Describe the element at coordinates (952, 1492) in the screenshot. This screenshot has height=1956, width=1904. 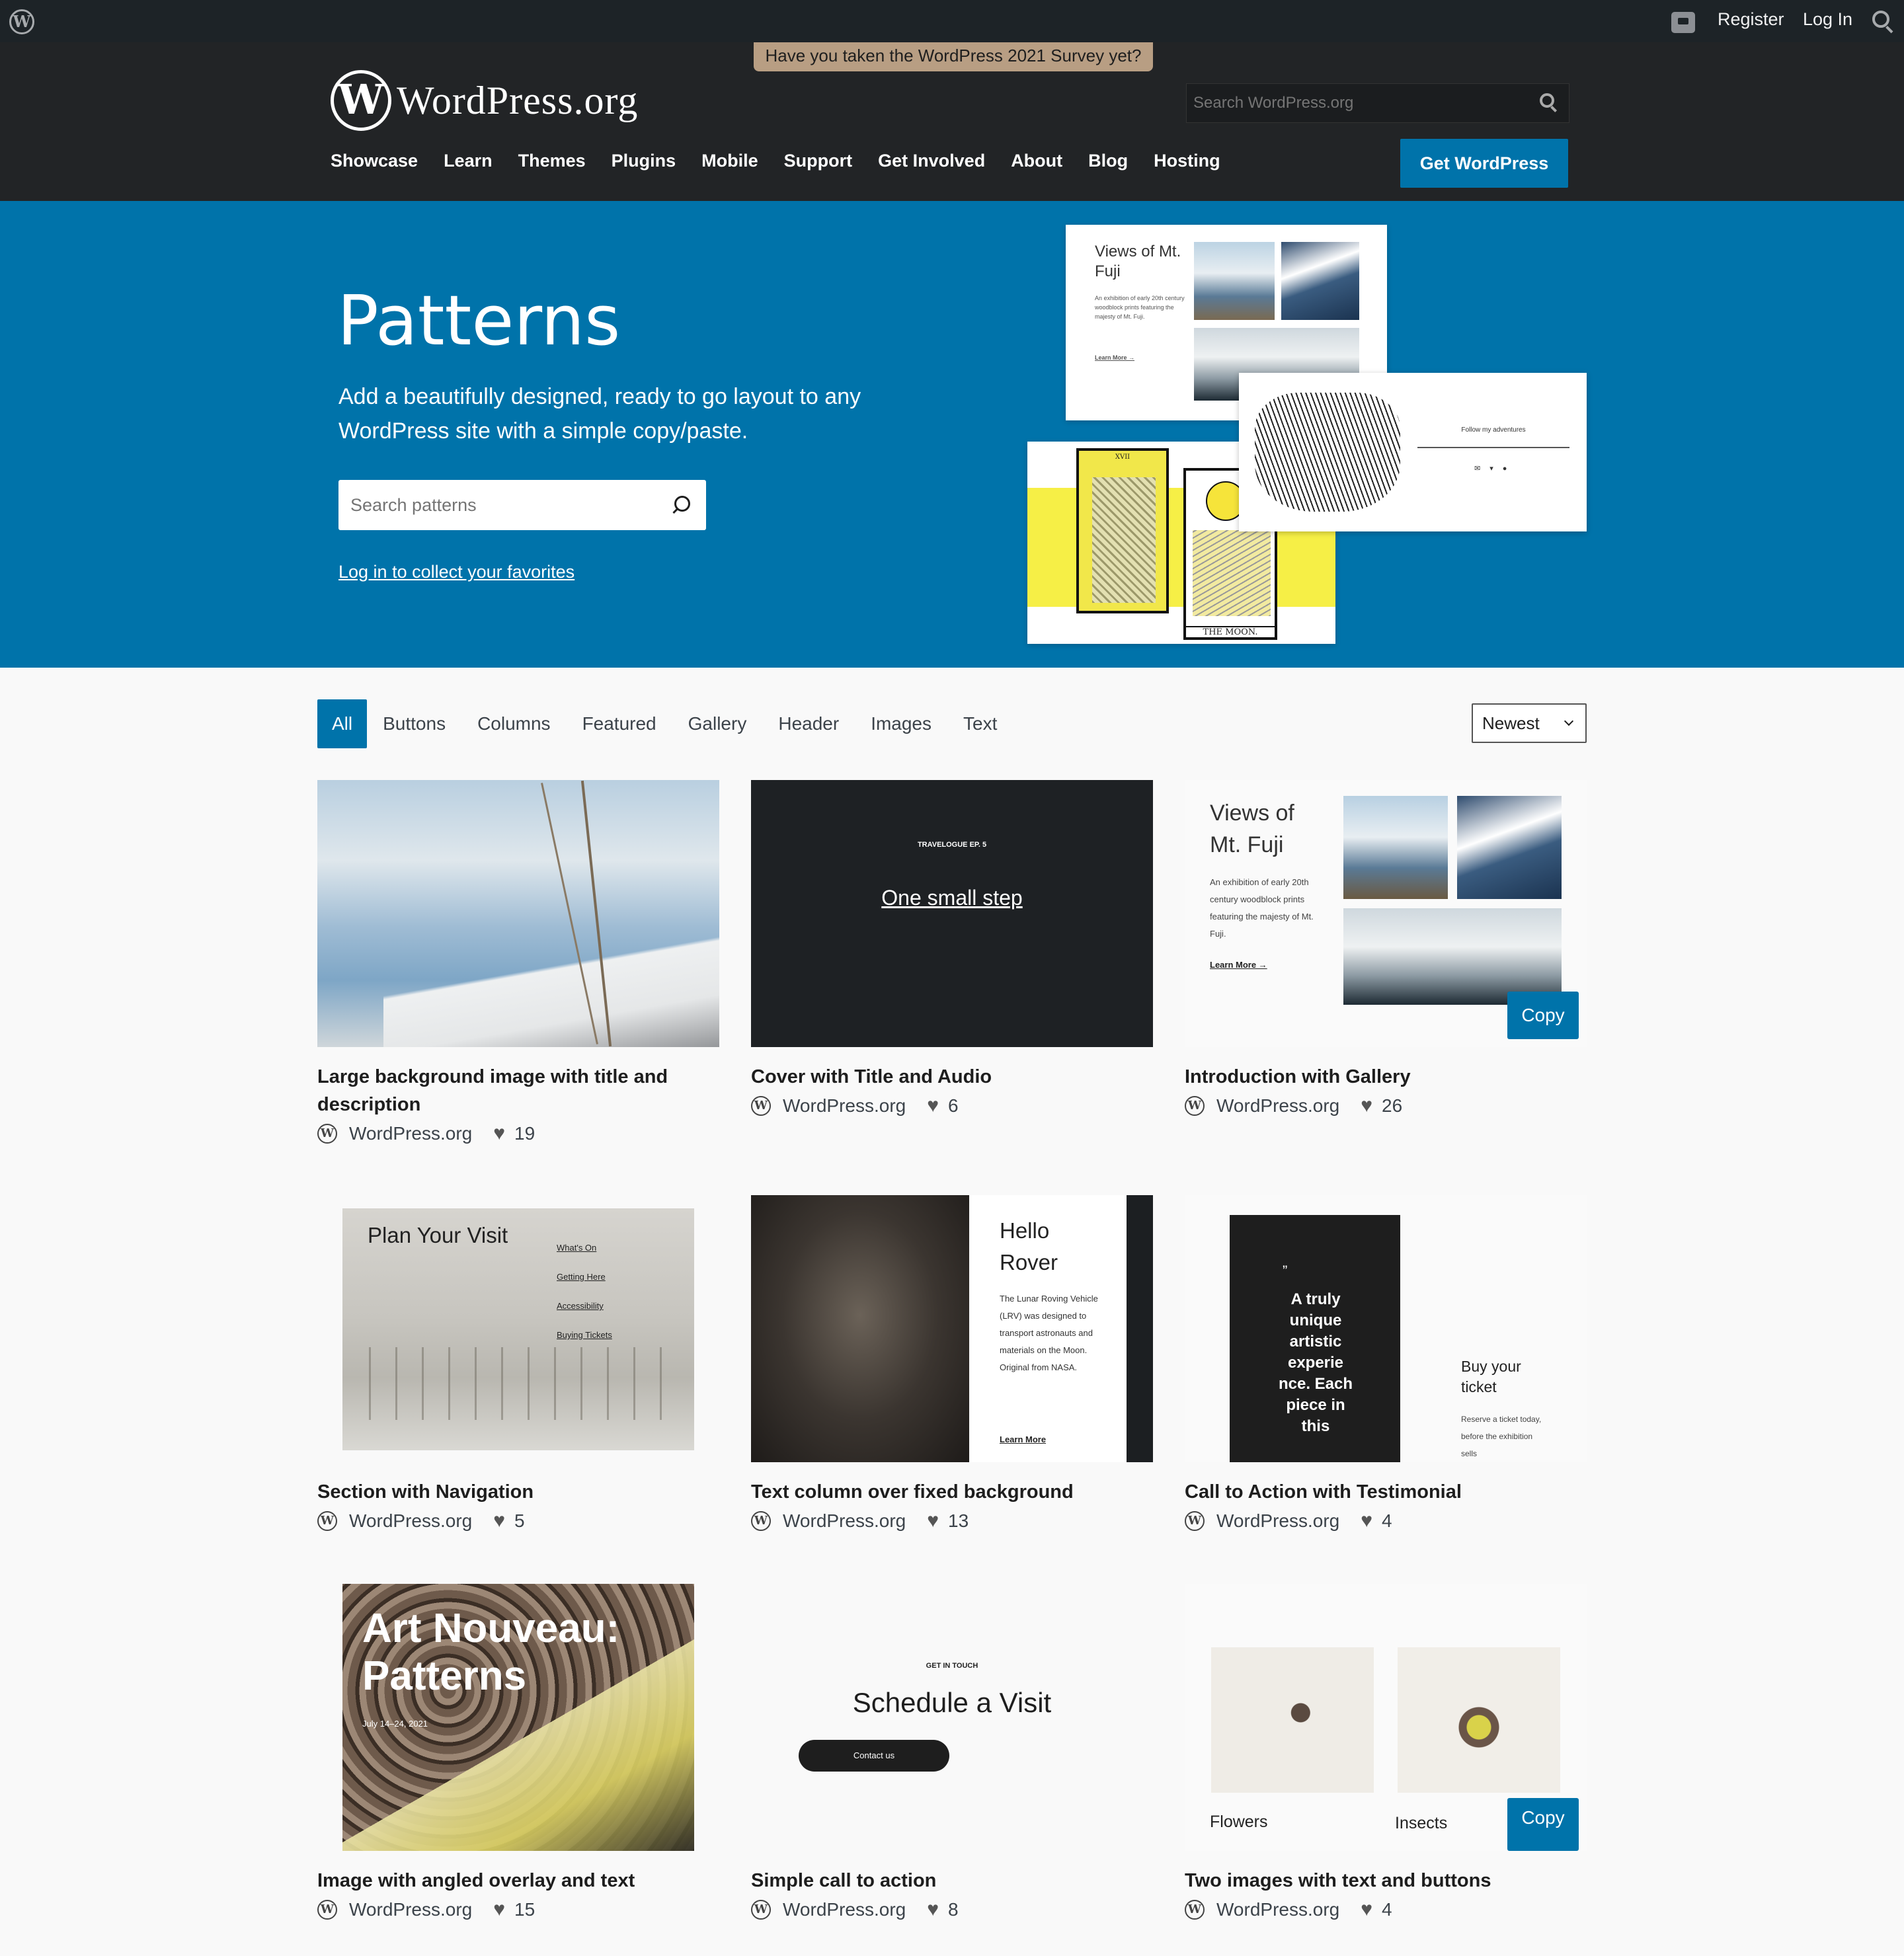
I see `pattern-title: Text column over fixed background` at that location.